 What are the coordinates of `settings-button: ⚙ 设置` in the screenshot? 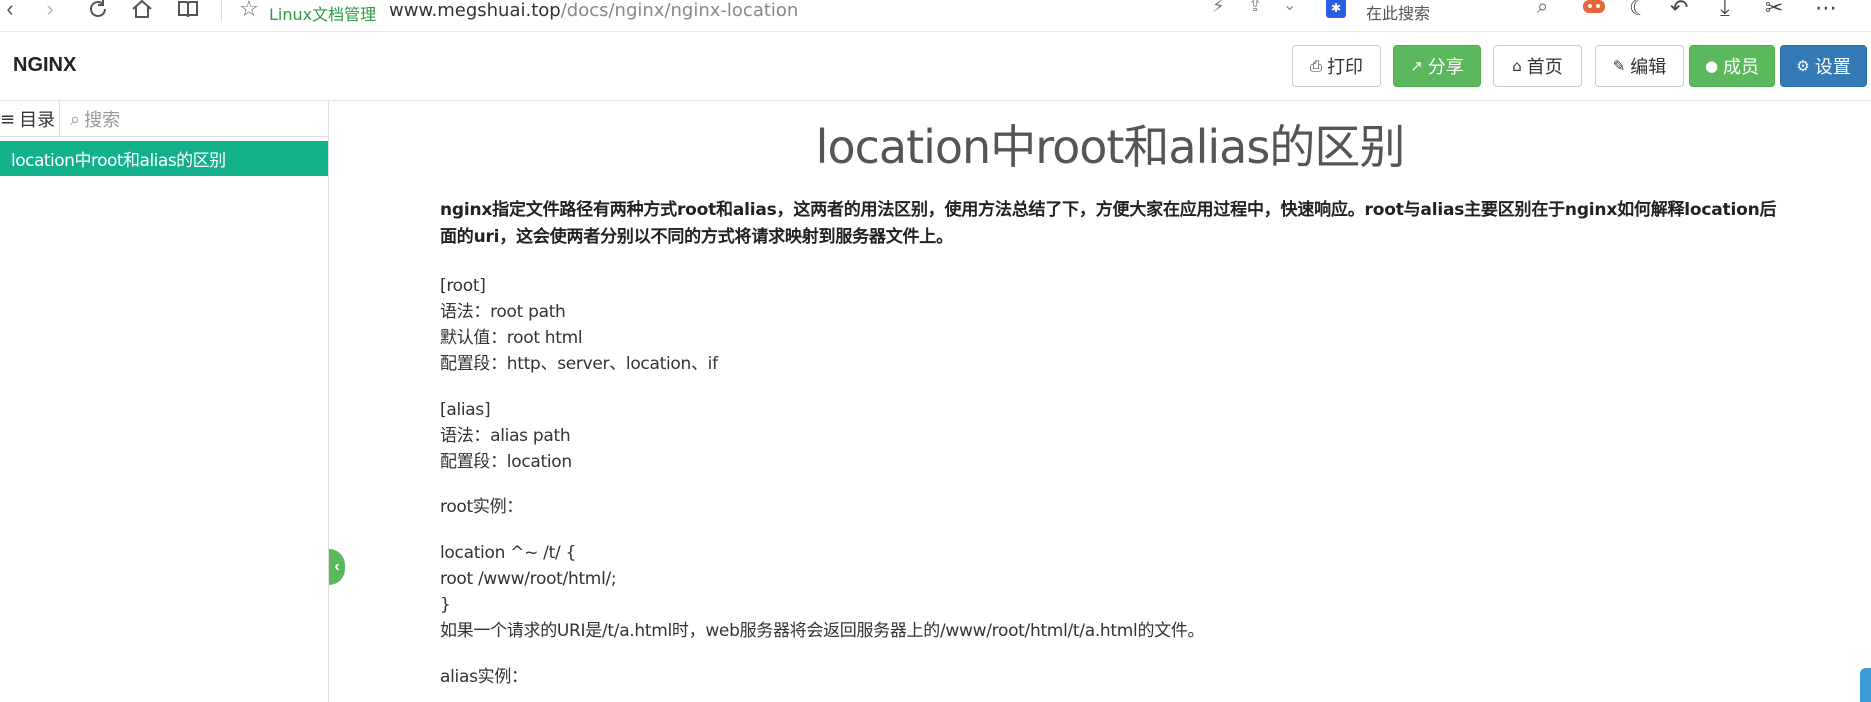 It's located at (1823, 66).